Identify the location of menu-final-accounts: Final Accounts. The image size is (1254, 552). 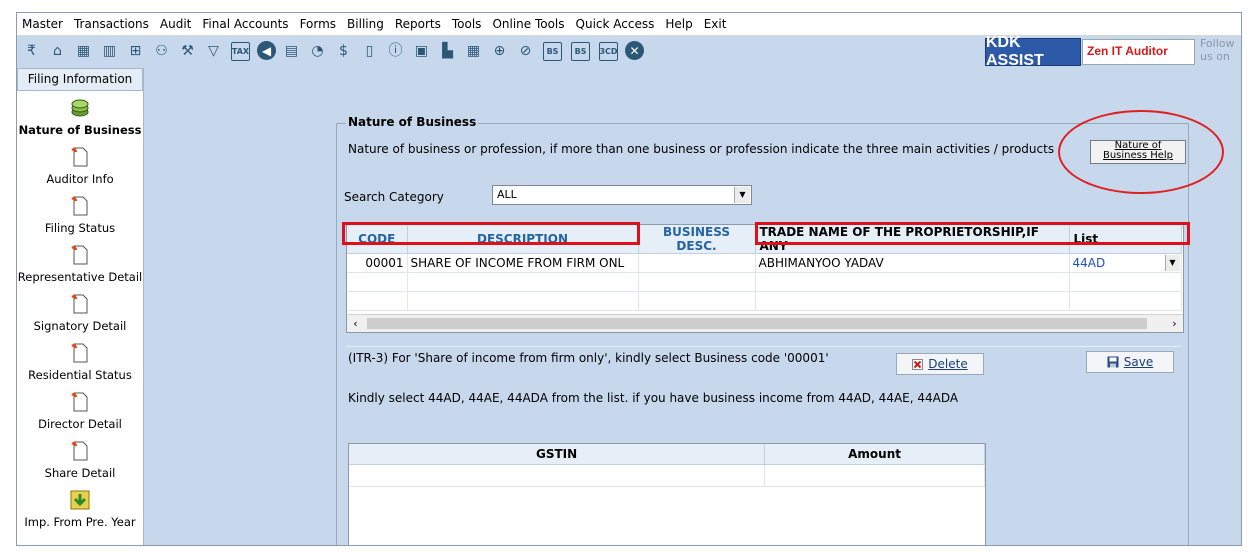
(245, 24).